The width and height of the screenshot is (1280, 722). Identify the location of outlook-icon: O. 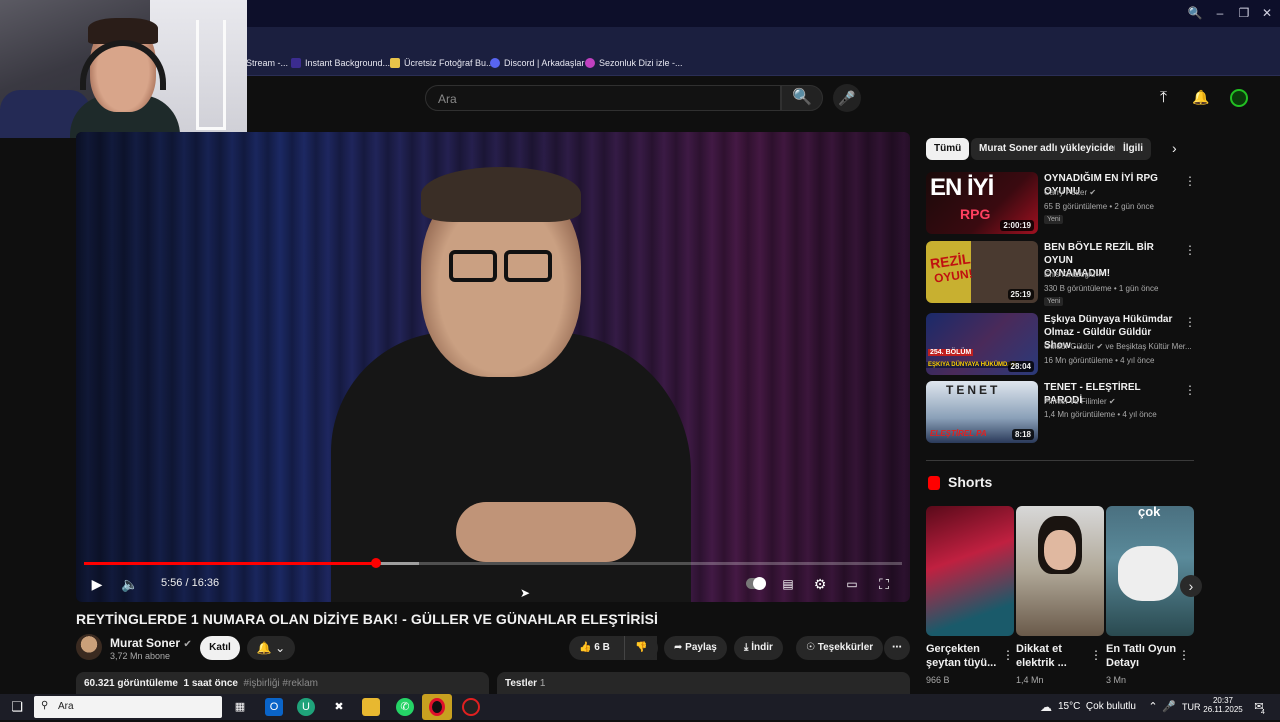
(274, 707).